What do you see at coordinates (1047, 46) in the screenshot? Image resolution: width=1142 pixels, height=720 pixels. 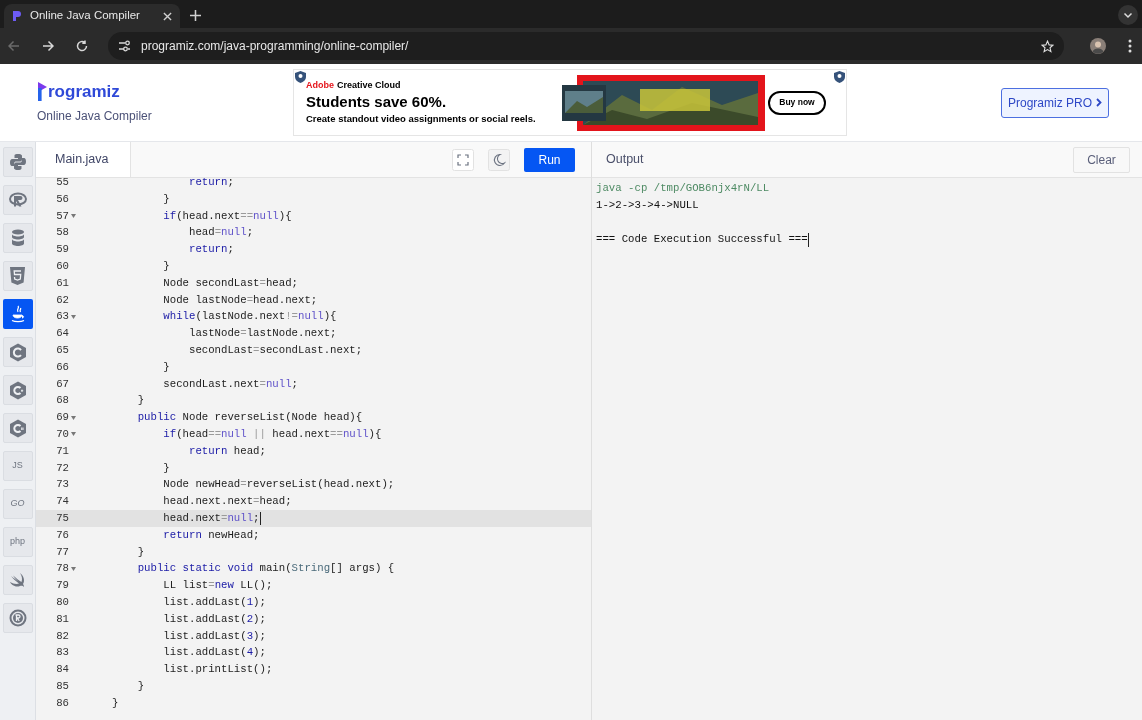 I see `bookmark-star-icon` at bounding box center [1047, 46].